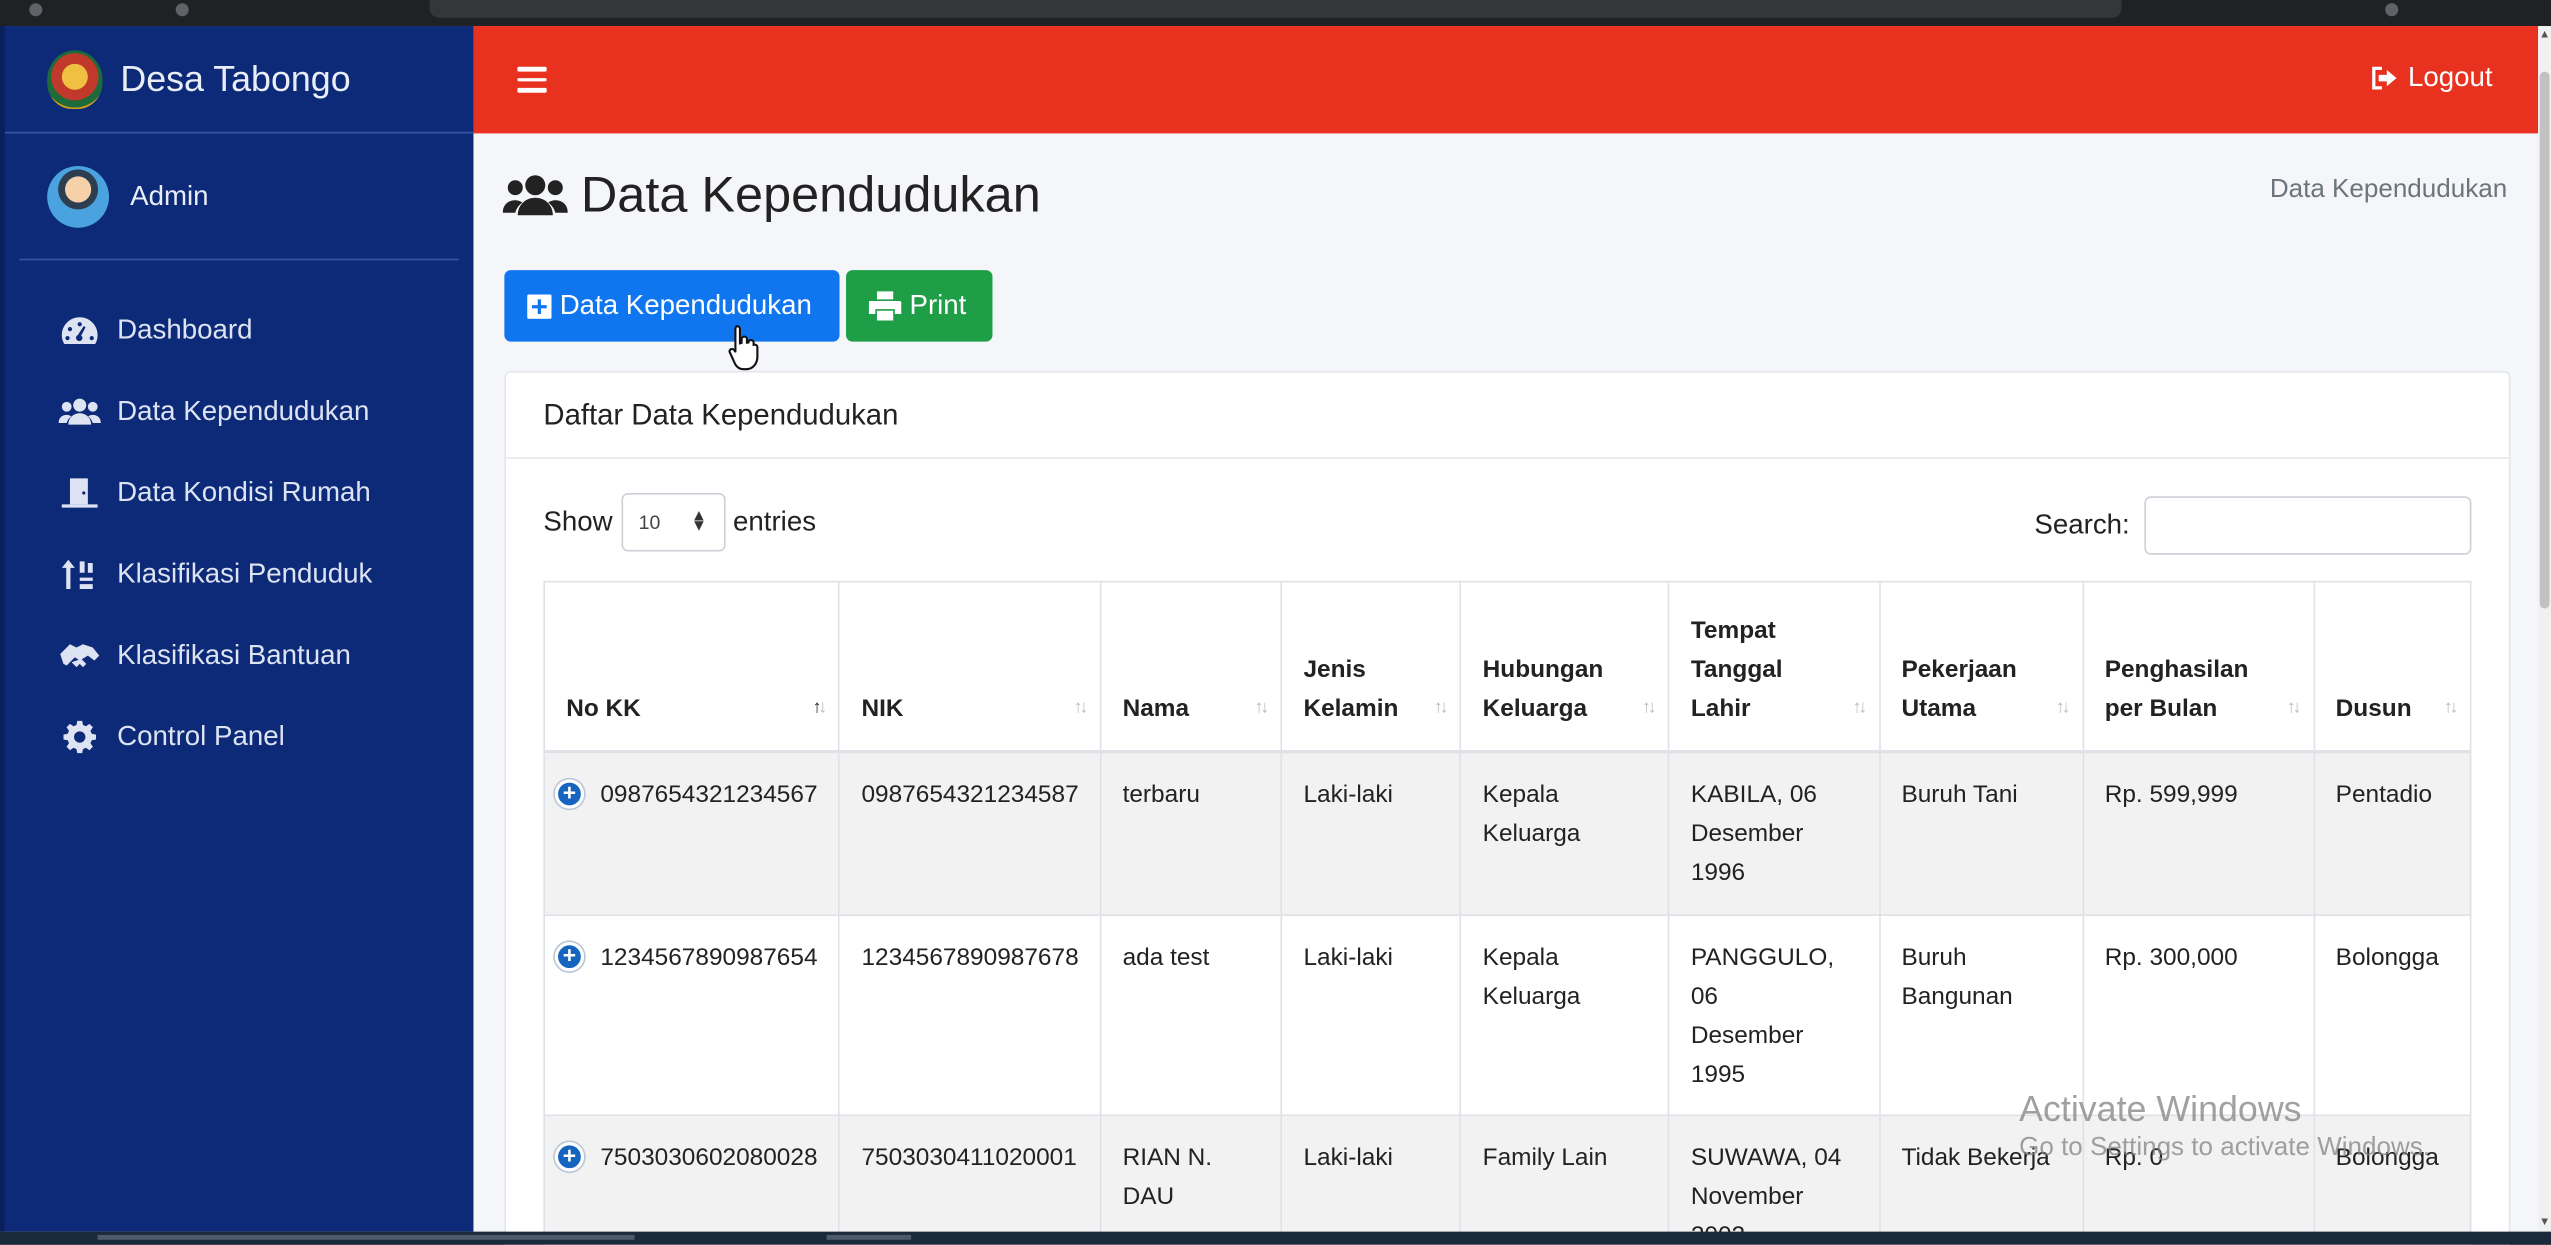  I want to click on cell-line: 1995, so click(1718, 1074).